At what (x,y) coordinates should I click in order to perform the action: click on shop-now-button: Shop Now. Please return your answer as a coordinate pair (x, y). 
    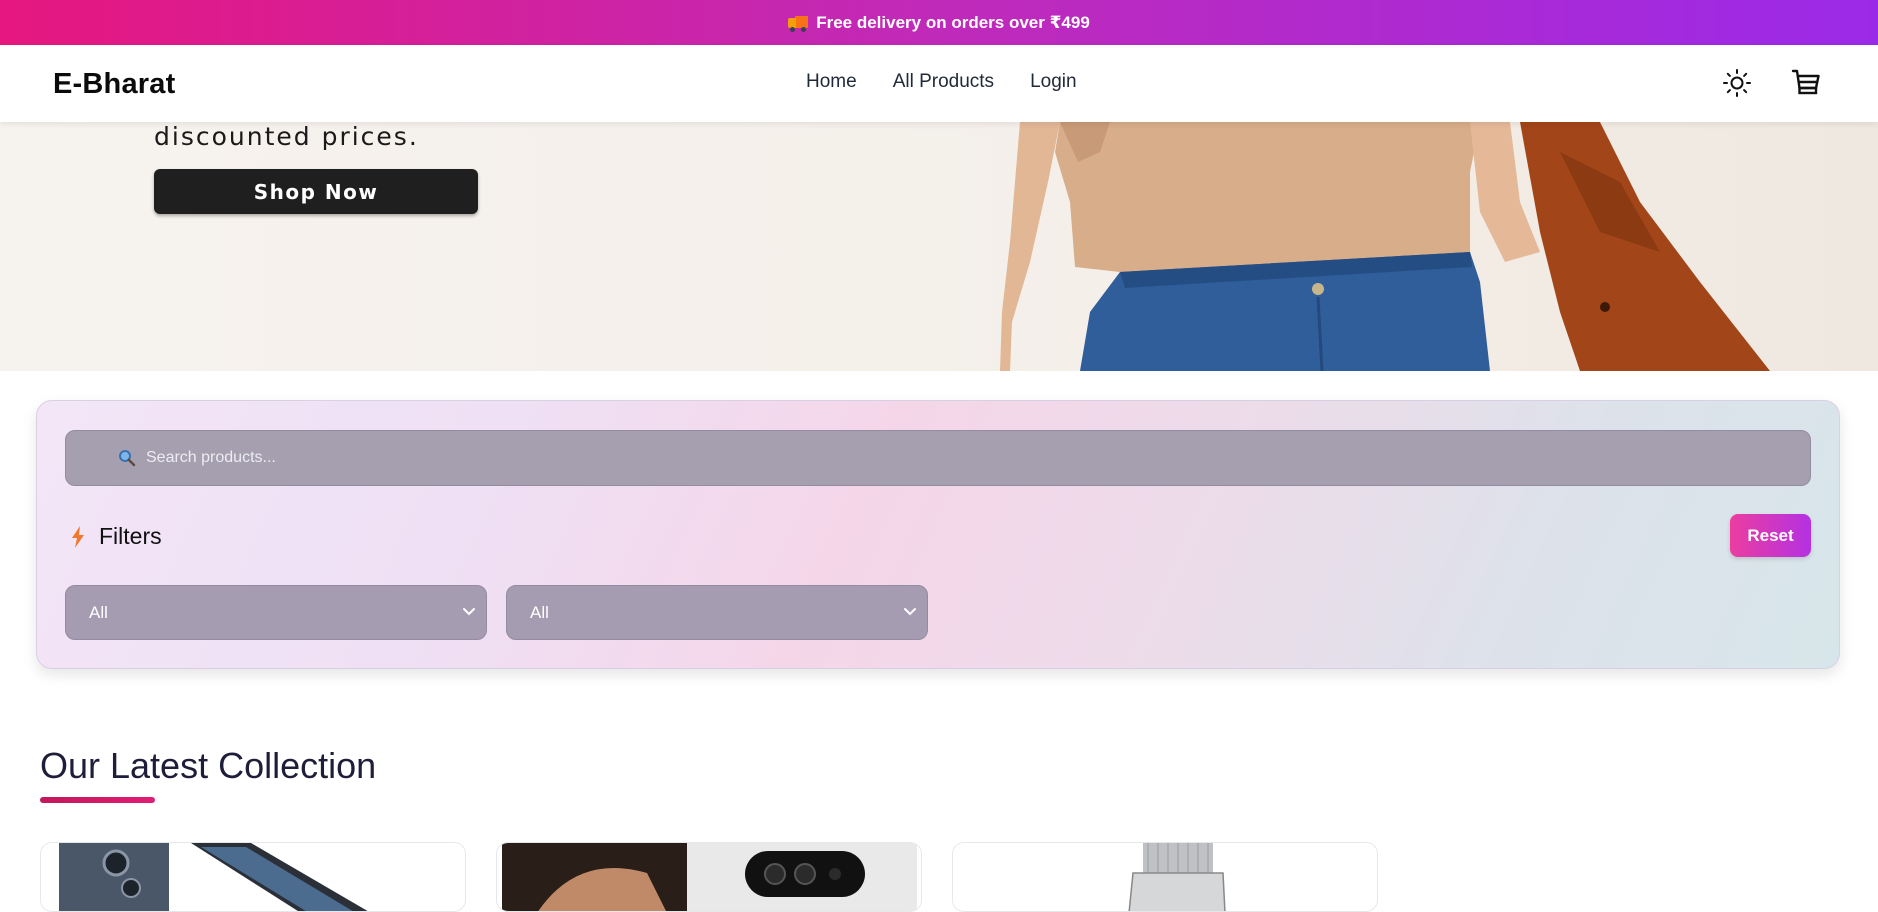
    Looking at the image, I should click on (316, 191).